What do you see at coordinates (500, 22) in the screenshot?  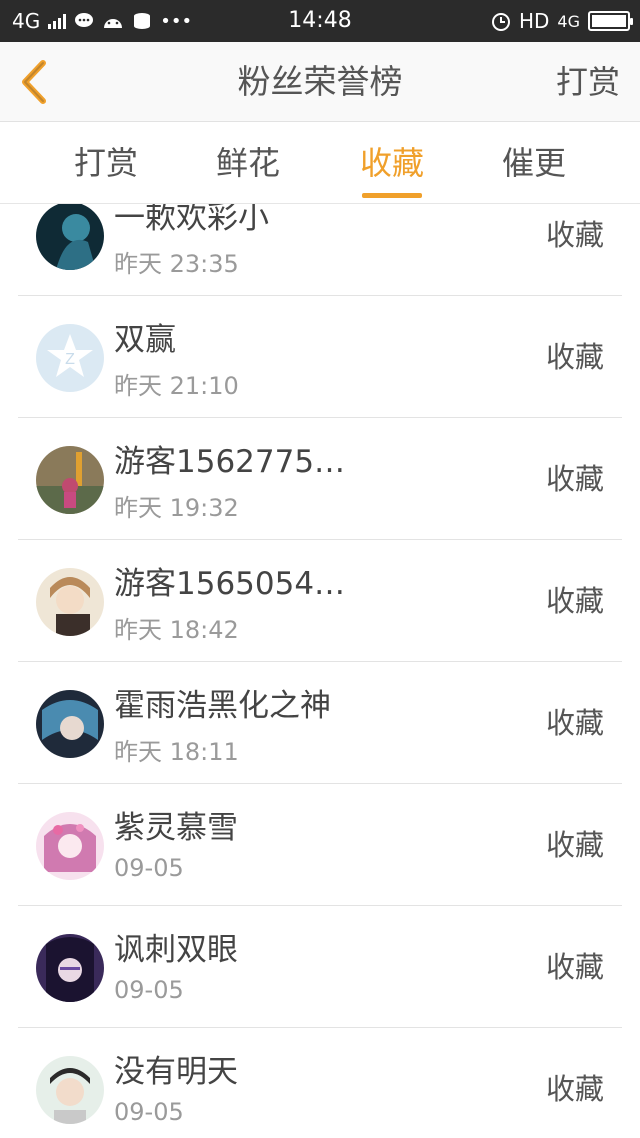 I see `alarm-icon` at bounding box center [500, 22].